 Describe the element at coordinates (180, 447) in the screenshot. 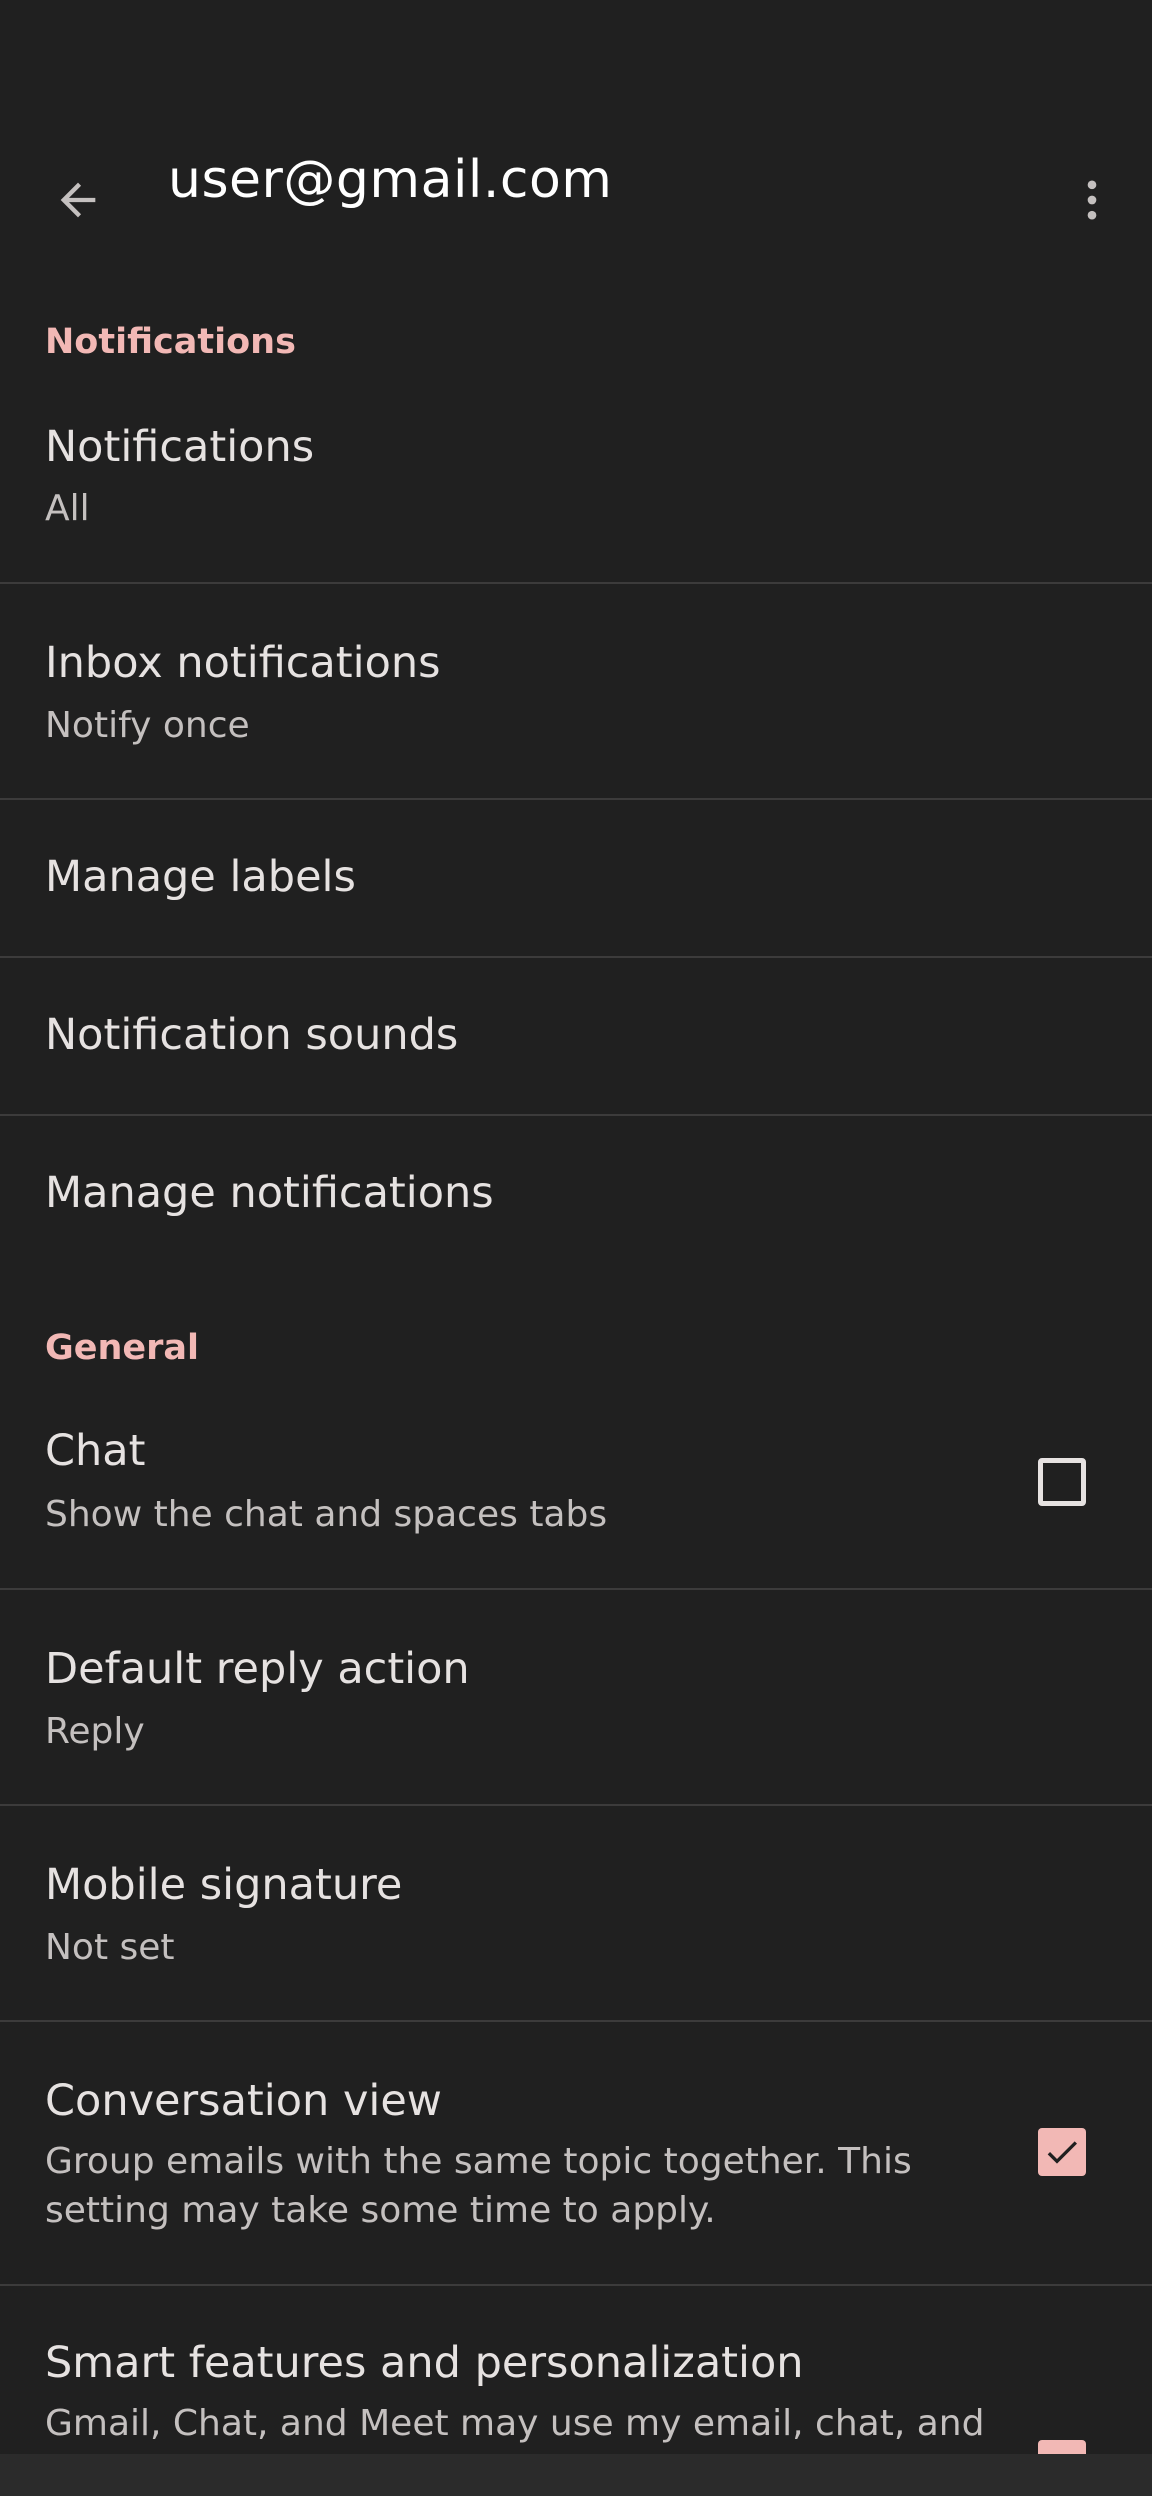

I see `pref-title: Notifications` at that location.